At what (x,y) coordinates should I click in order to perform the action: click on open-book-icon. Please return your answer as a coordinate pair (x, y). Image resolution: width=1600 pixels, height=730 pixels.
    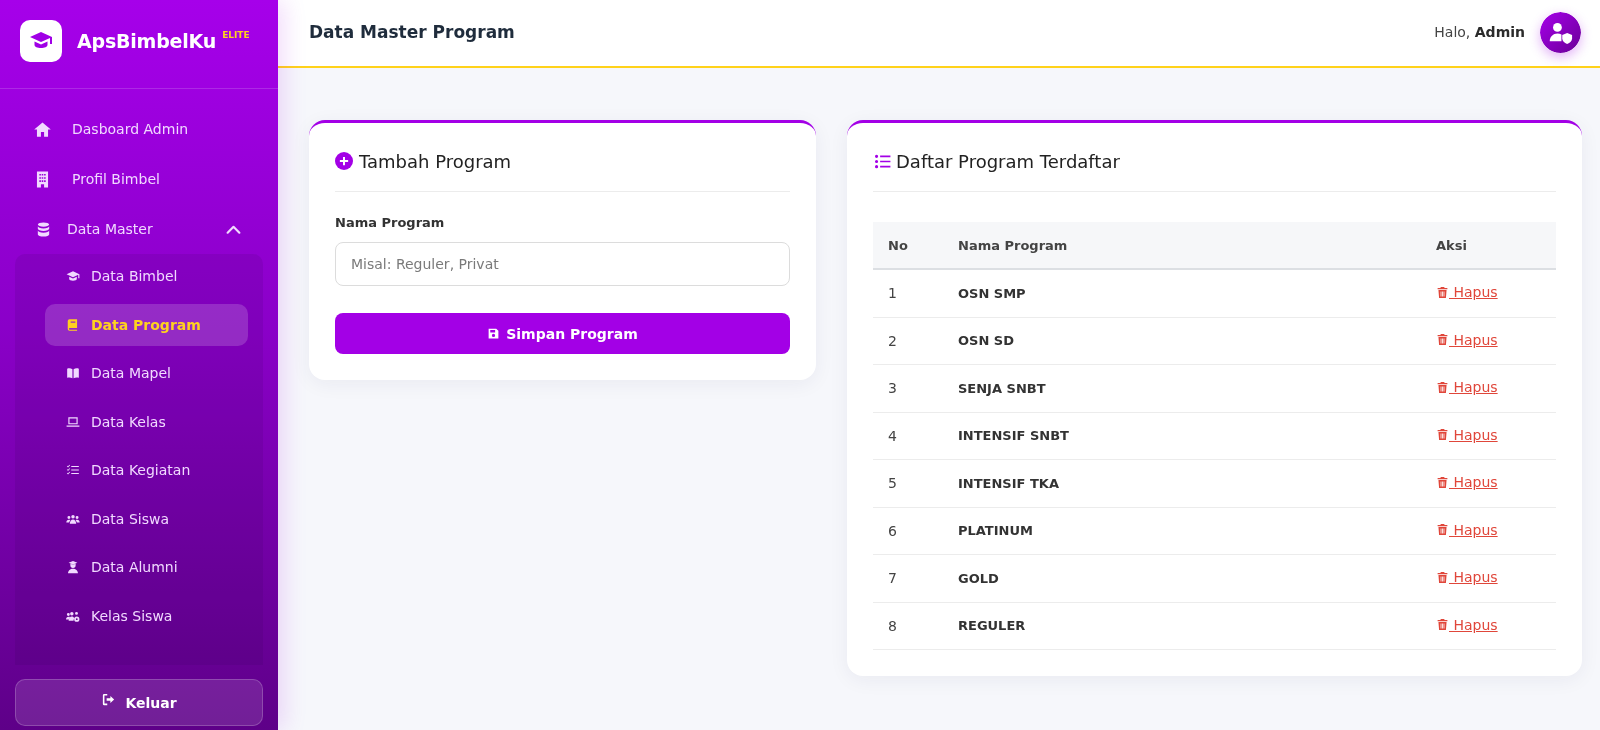
    Looking at the image, I should click on (73, 373).